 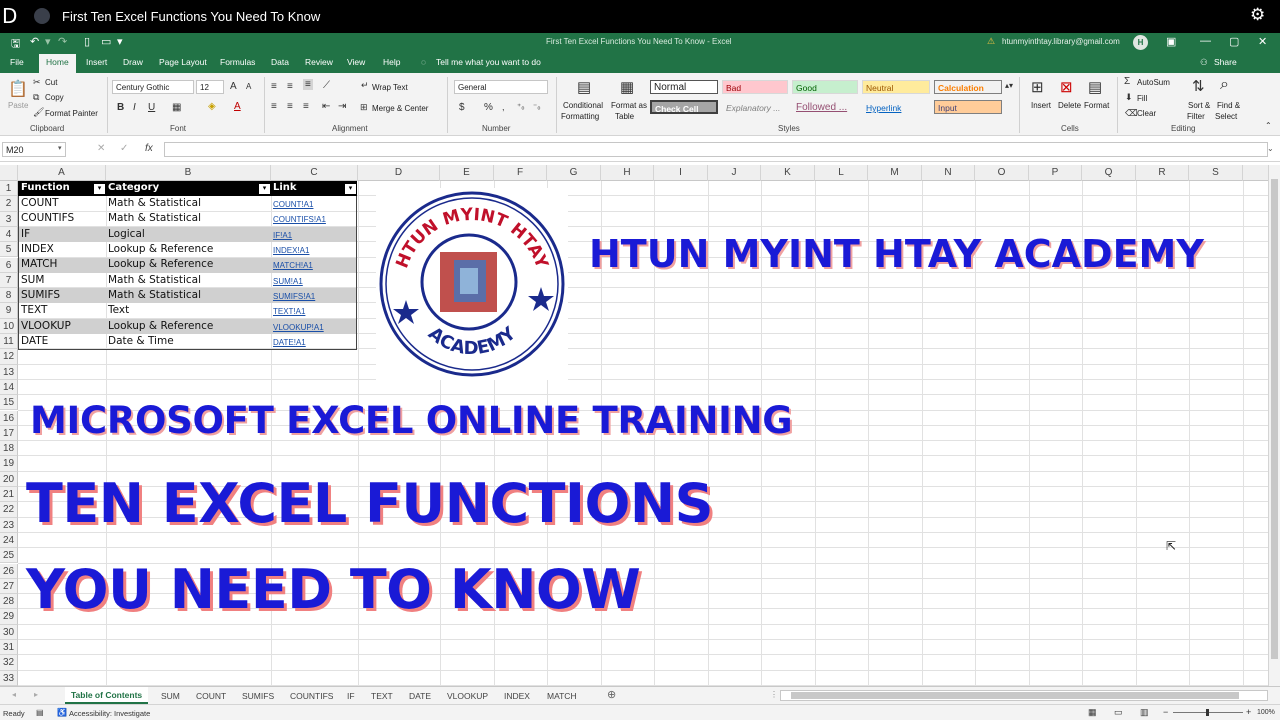 What do you see at coordinates (1095, 87) in the screenshot?
I see `format-cells-icon: ▤` at bounding box center [1095, 87].